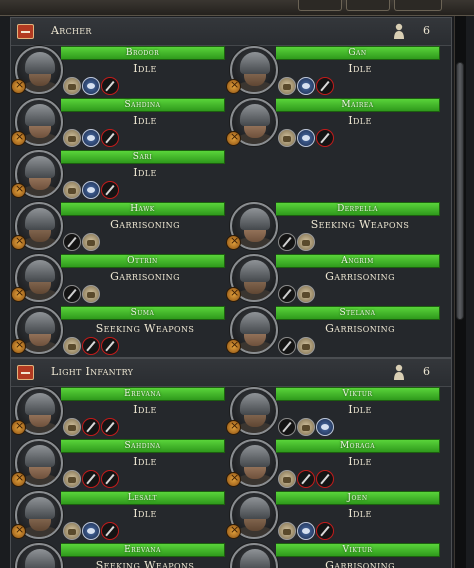 This screenshot has width=474, height=568. What do you see at coordinates (118, 517) in the screenshot?
I see `unit-card: Lesalt Idle` at bounding box center [118, 517].